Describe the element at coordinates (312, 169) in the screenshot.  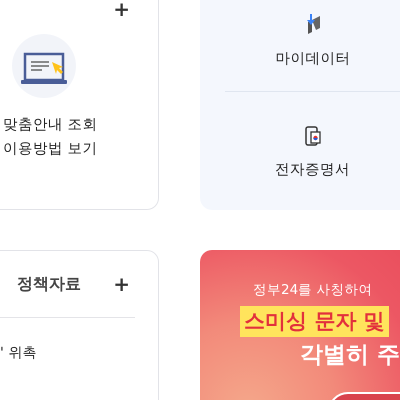
I see `menu-link: 전자증명서` at that location.